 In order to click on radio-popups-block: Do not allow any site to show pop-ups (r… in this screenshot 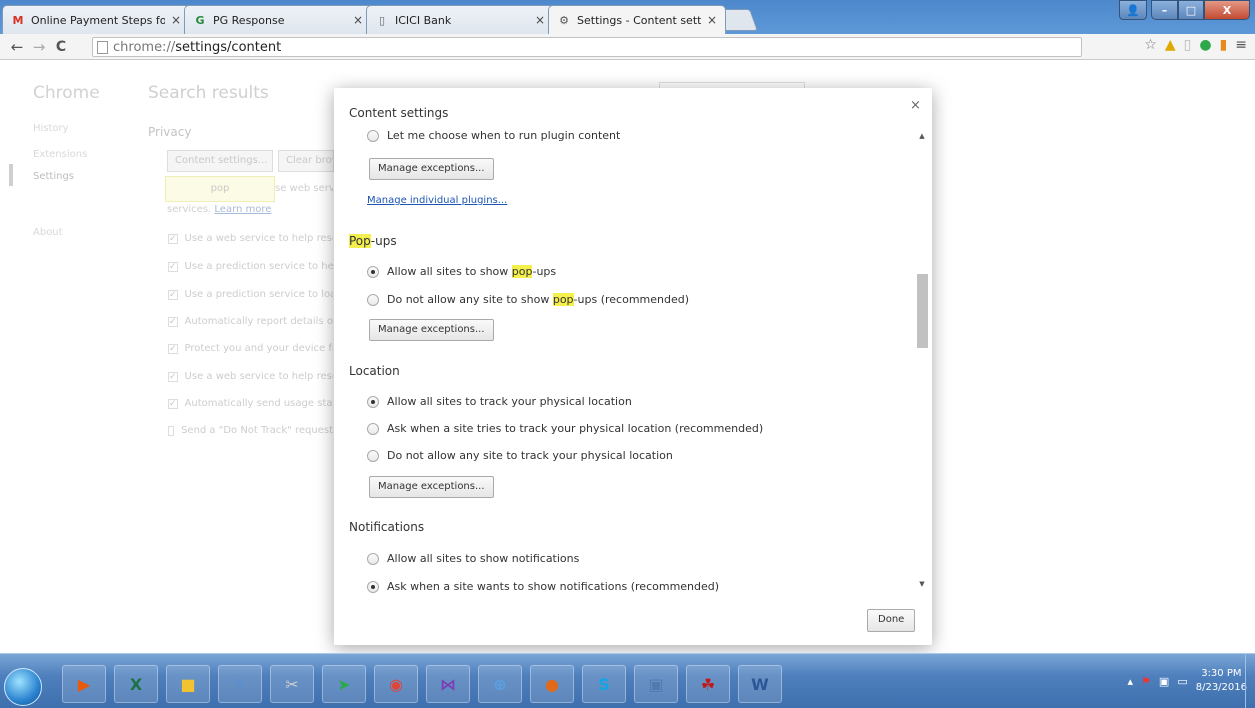, I will do `click(528, 299)`.